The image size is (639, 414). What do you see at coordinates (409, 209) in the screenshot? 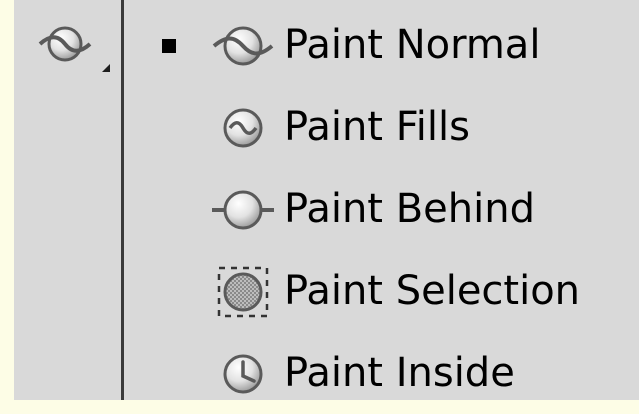
I see `menu-item-label: Paint Behind` at bounding box center [409, 209].